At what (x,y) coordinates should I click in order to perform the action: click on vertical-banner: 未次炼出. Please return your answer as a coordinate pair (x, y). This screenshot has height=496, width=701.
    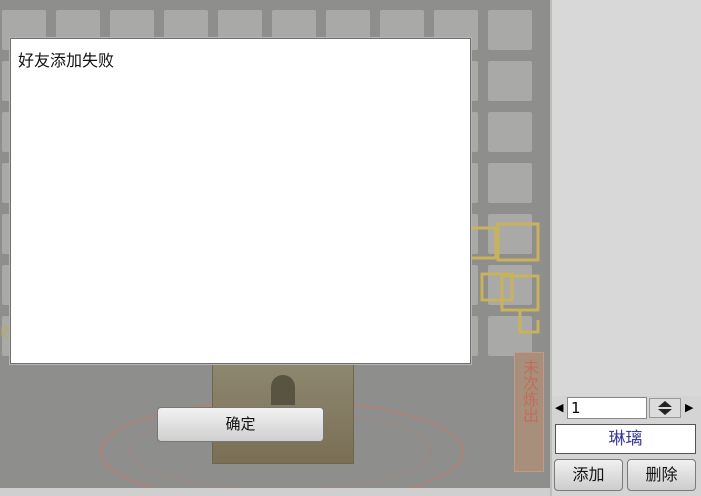
    Looking at the image, I should click on (529, 412).